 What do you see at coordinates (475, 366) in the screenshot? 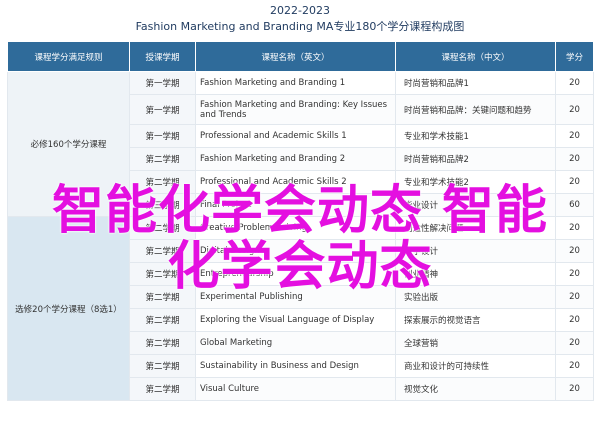
I see `course-name-cn: 商业和设计的可持续性` at bounding box center [475, 366].